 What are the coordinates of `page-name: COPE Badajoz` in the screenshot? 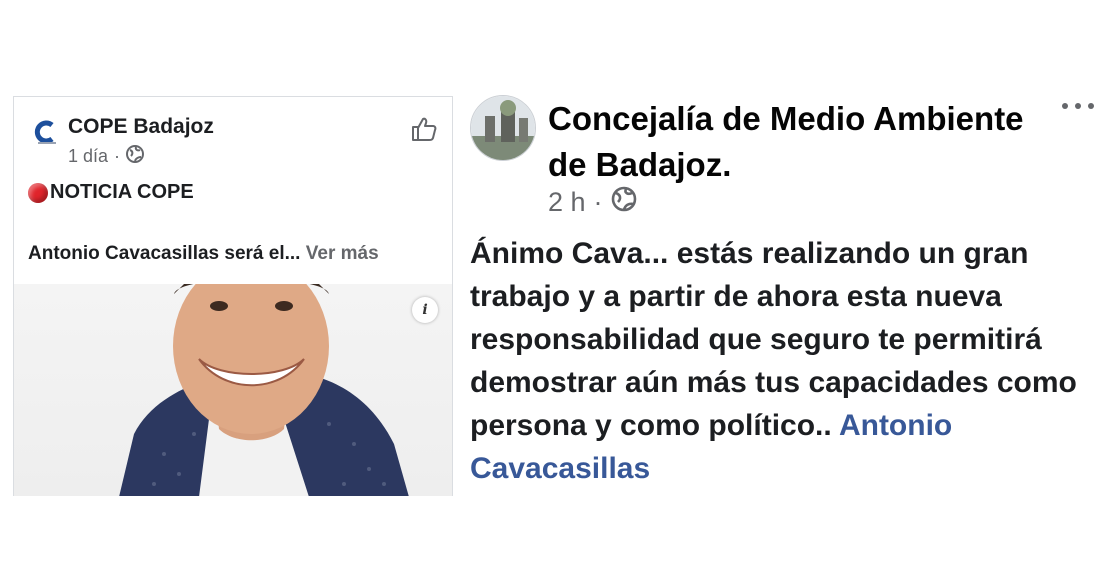 It's located at (141, 127).